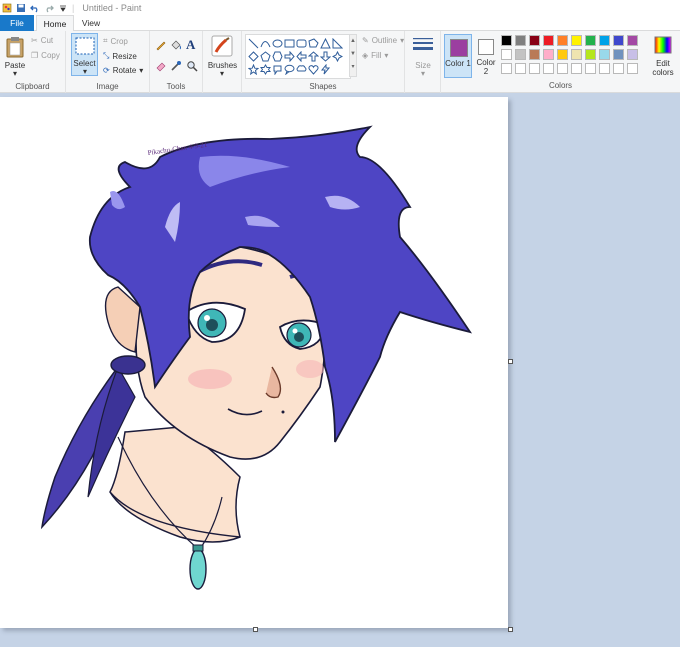 The width and height of the screenshot is (680, 647). I want to click on eraser-icon, so click(161, 66).